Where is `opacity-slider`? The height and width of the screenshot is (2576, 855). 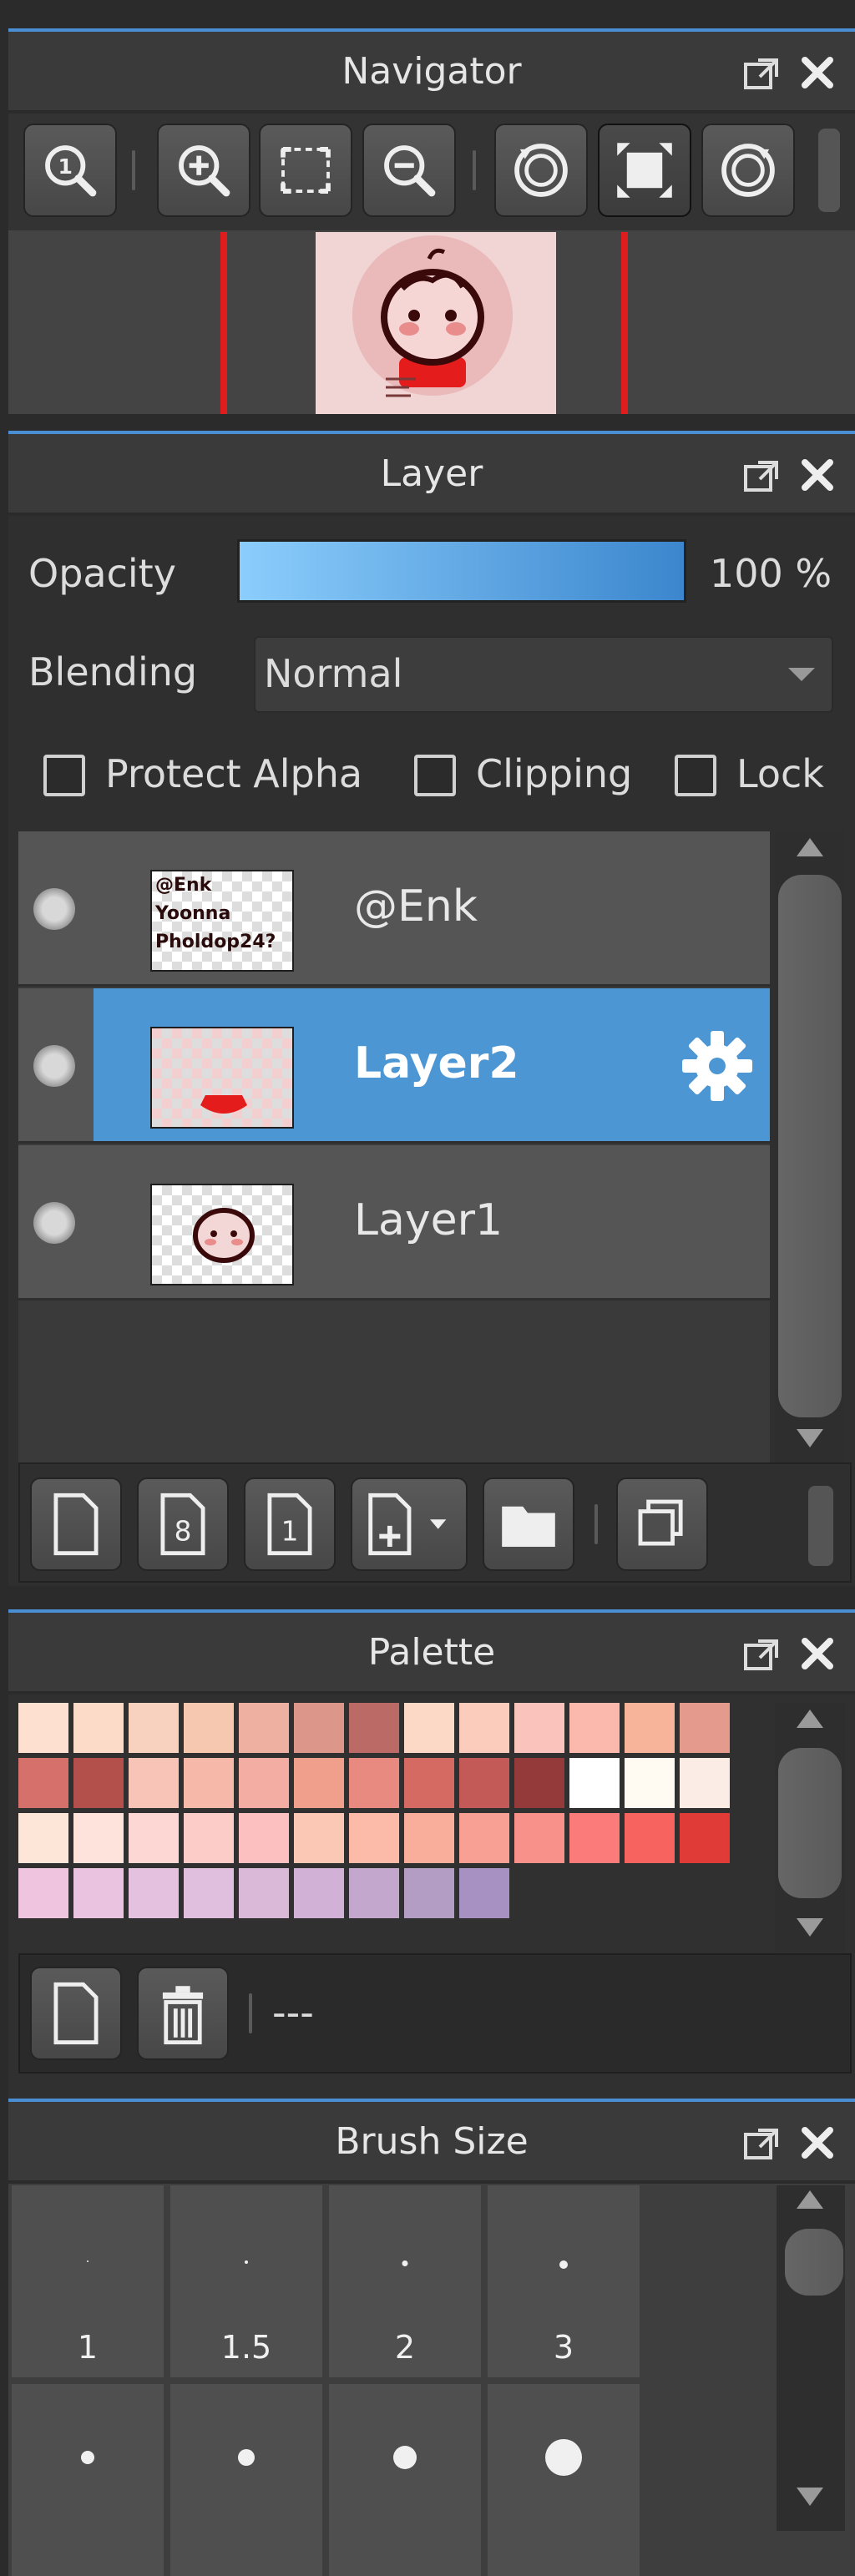
opacity-slider is located at coordinates (461, 571).